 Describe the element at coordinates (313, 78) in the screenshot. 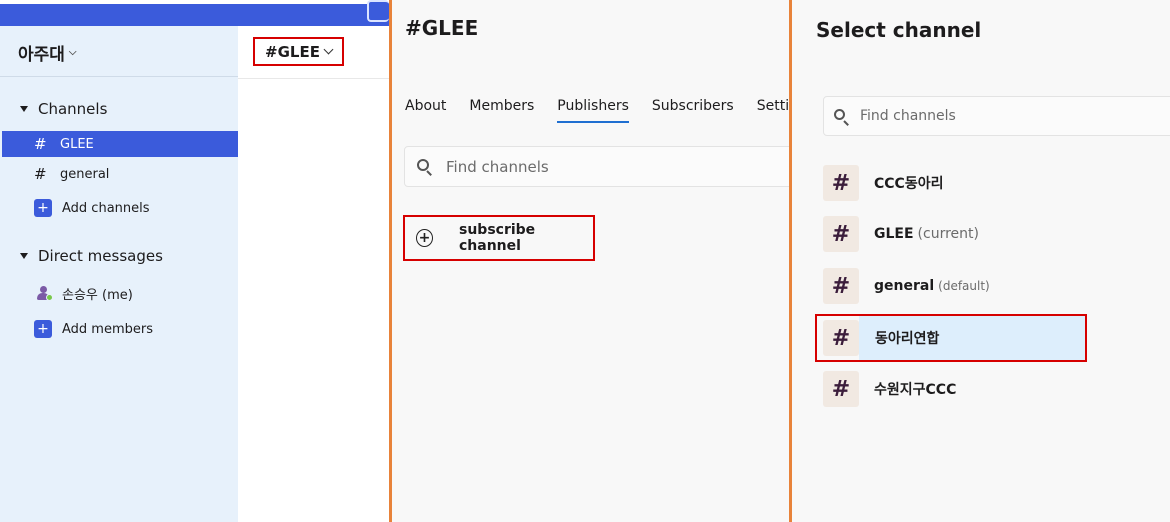

I see `header-divider` at that location.